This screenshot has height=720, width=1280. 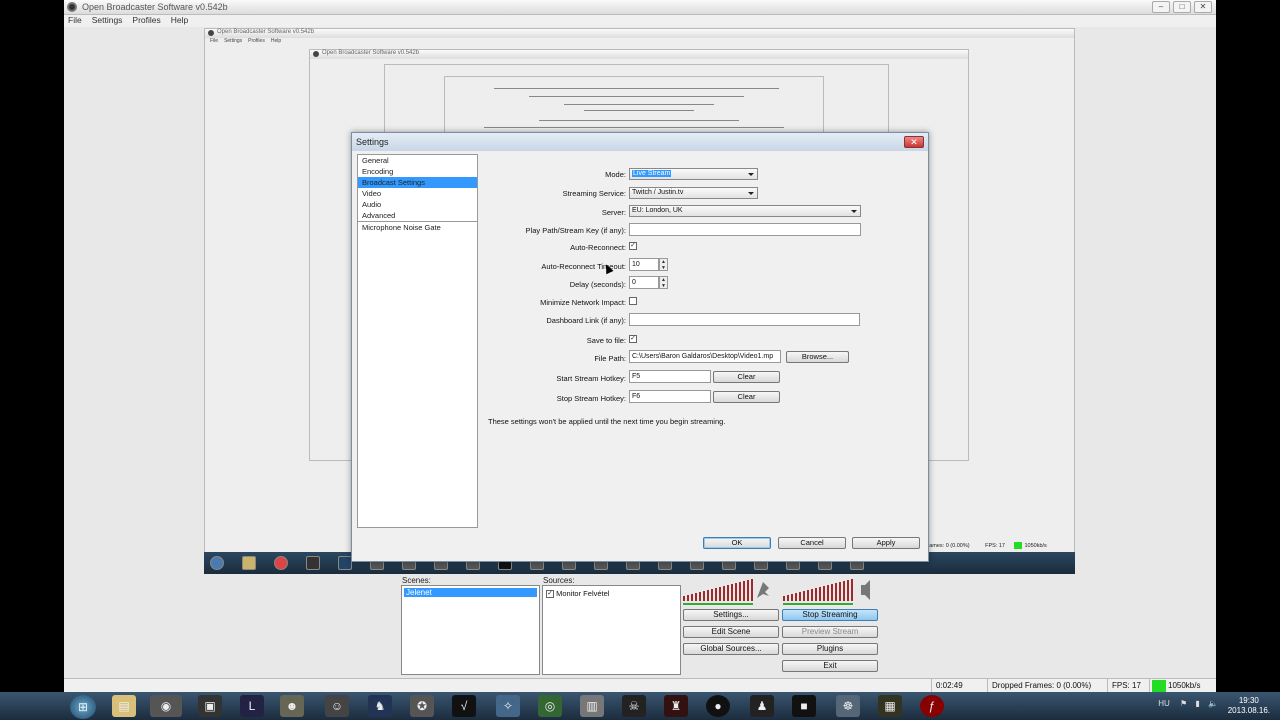 What do you see at coordinates (634, 706) in the screenshot?
I see `skull-icon: ☠` at bounding box center [634, 706].